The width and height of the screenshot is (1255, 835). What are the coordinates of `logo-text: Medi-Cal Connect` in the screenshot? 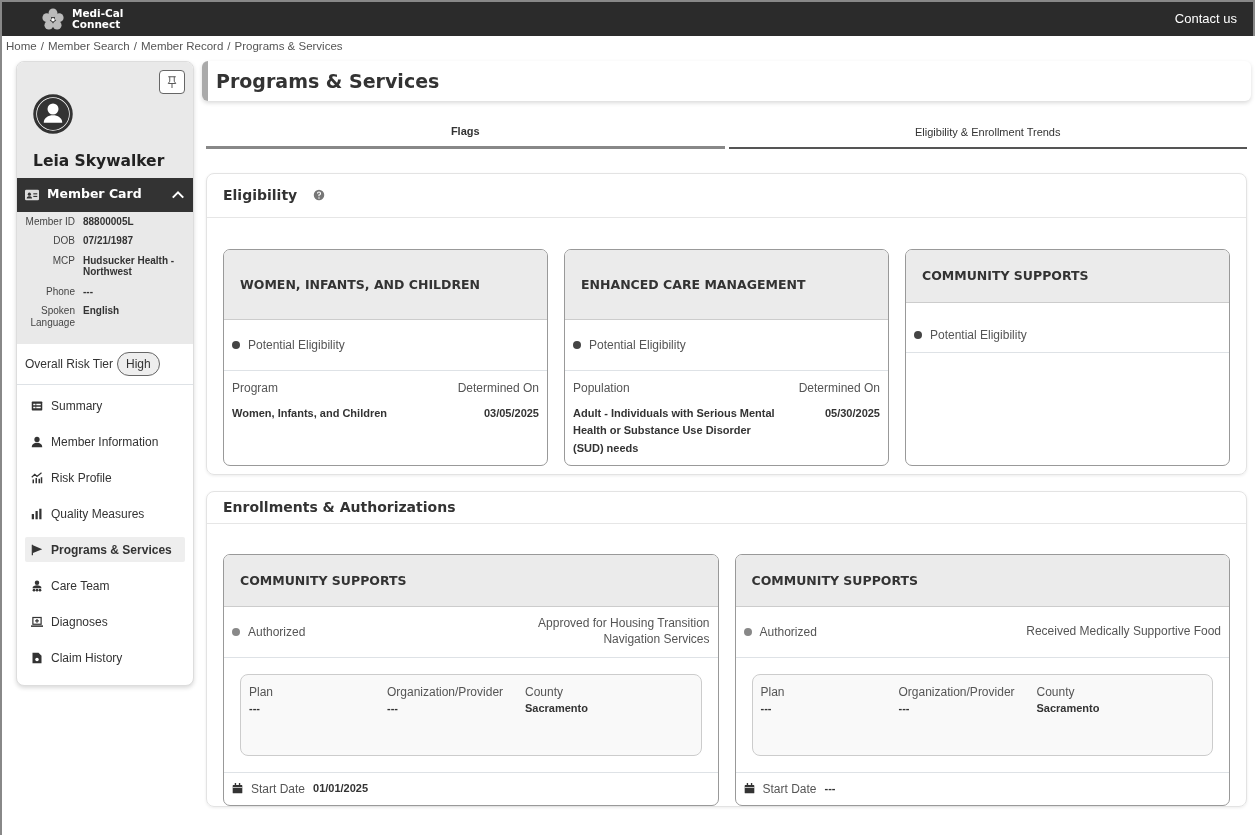 It's located at (98, 19).